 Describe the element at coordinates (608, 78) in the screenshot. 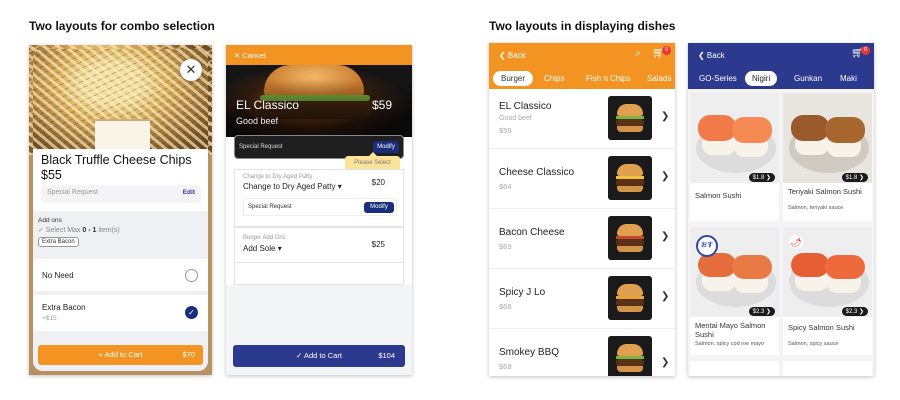

I see `tab-fish-n-chips: Fish n Chips` at that location.